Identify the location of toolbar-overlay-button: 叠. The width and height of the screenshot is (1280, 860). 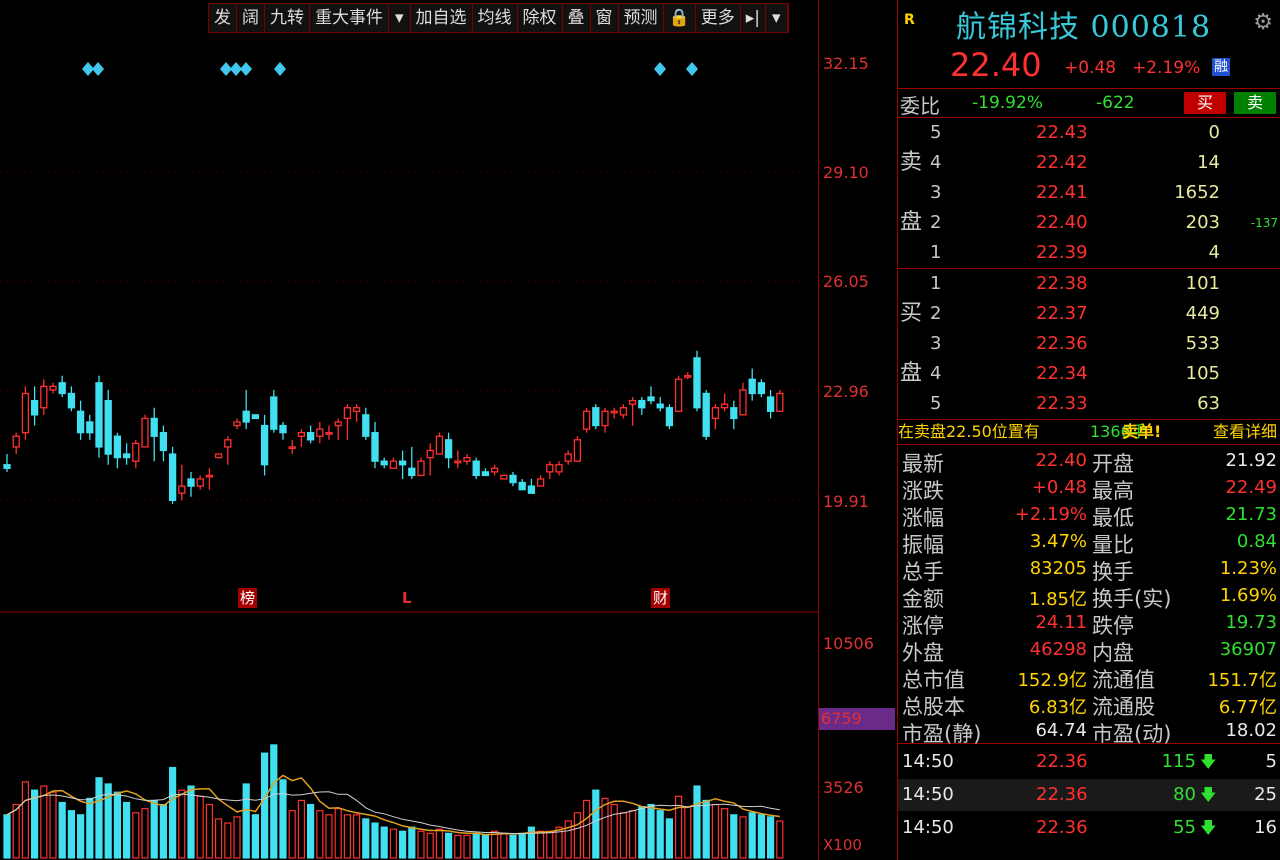
(577, 18).